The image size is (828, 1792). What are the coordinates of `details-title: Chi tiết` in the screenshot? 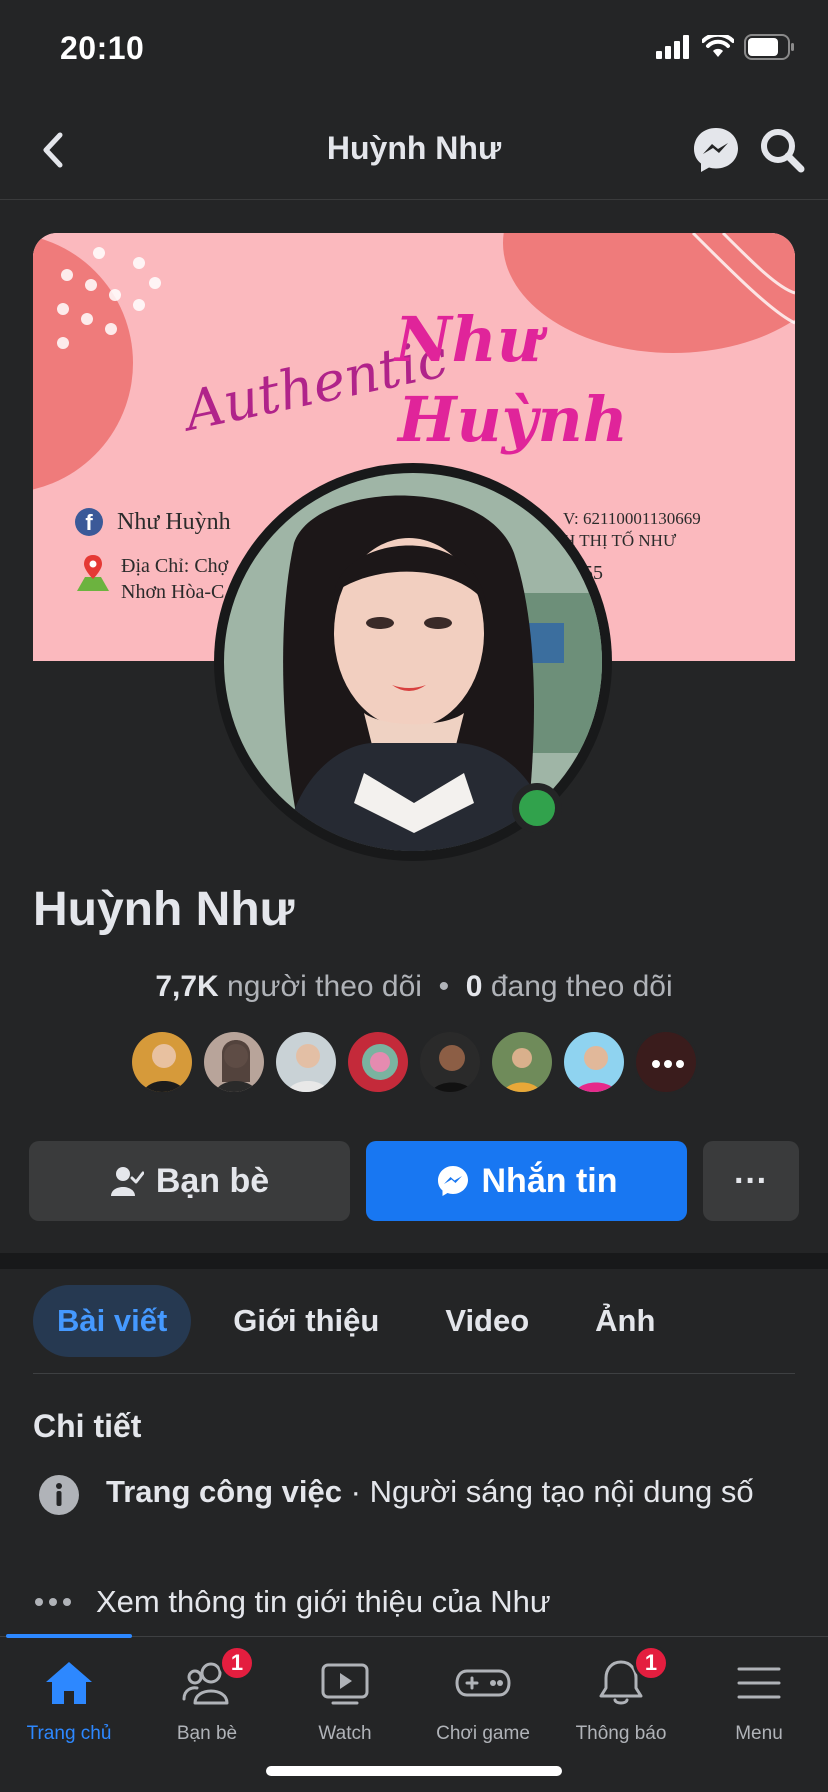 It's located at (87, 1426).